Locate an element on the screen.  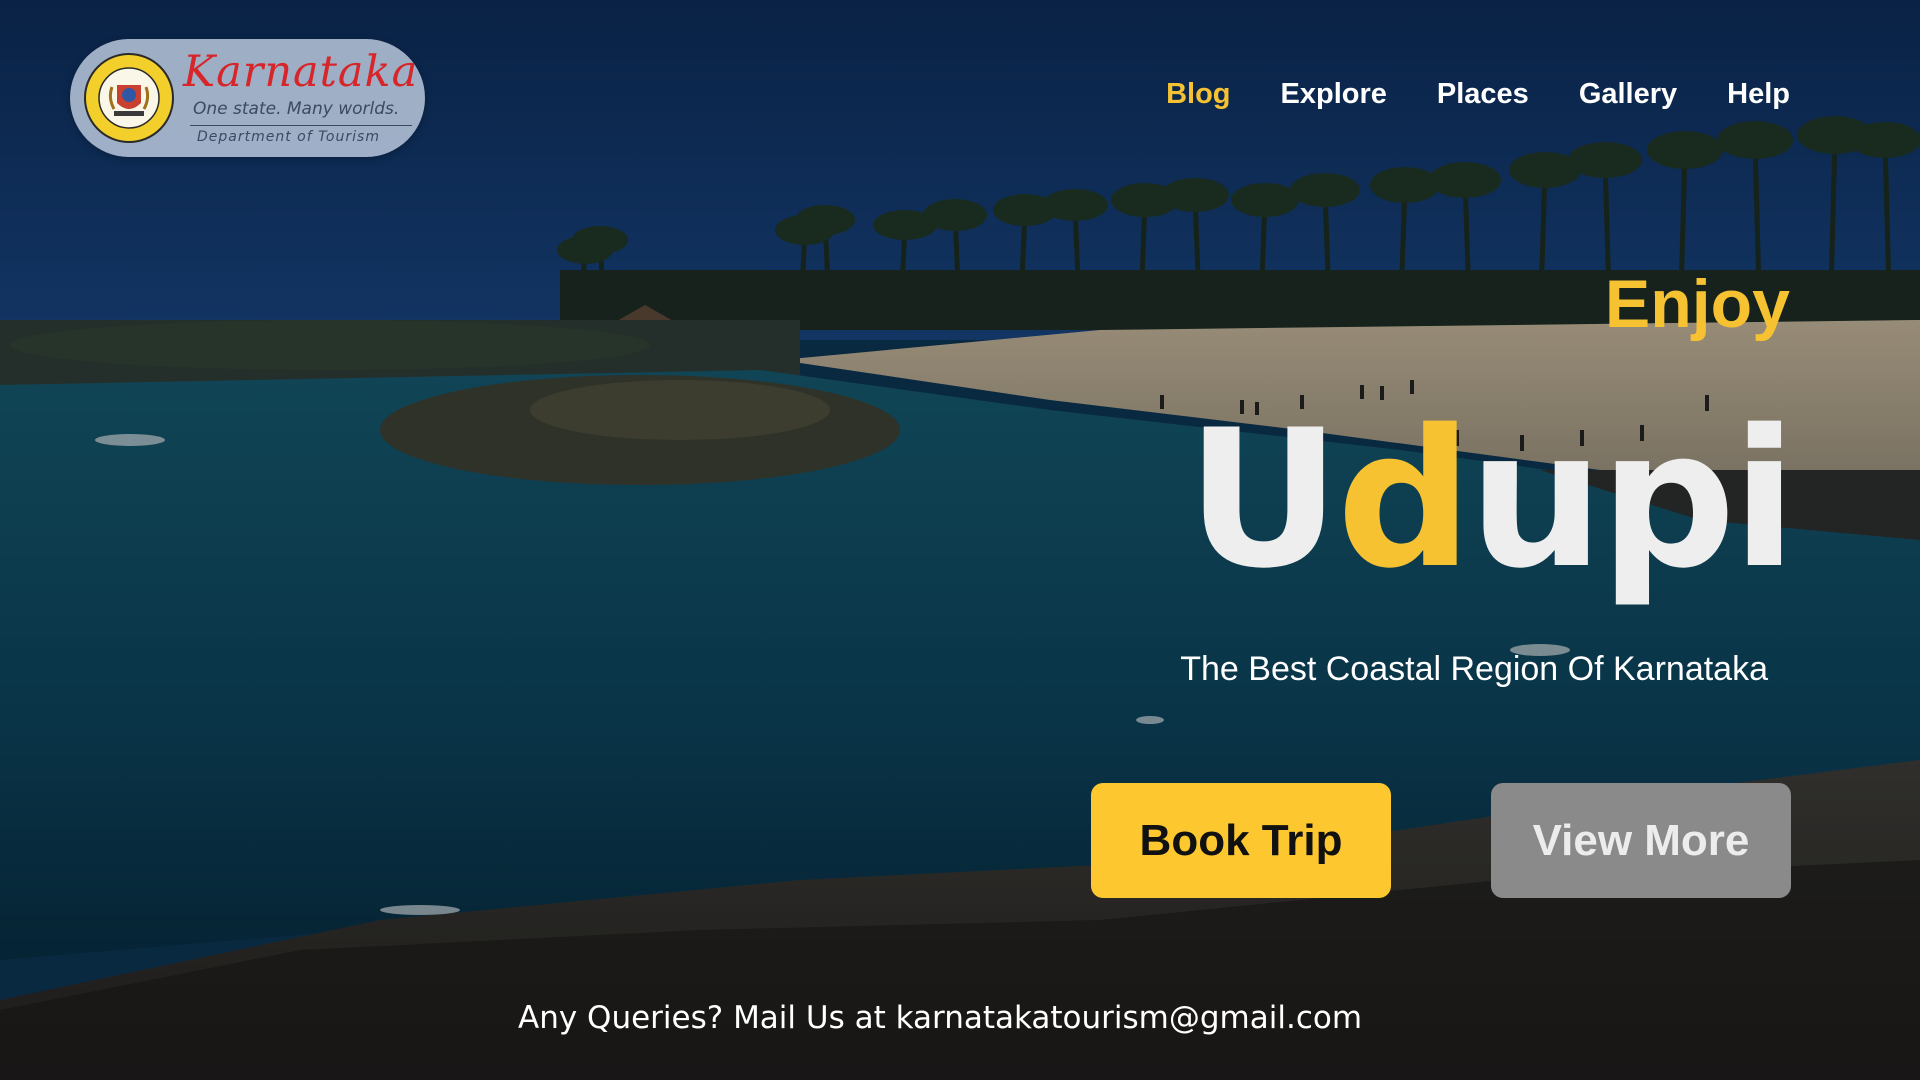
logo-department: Department of Tourism is located at coordinates (288, 137).